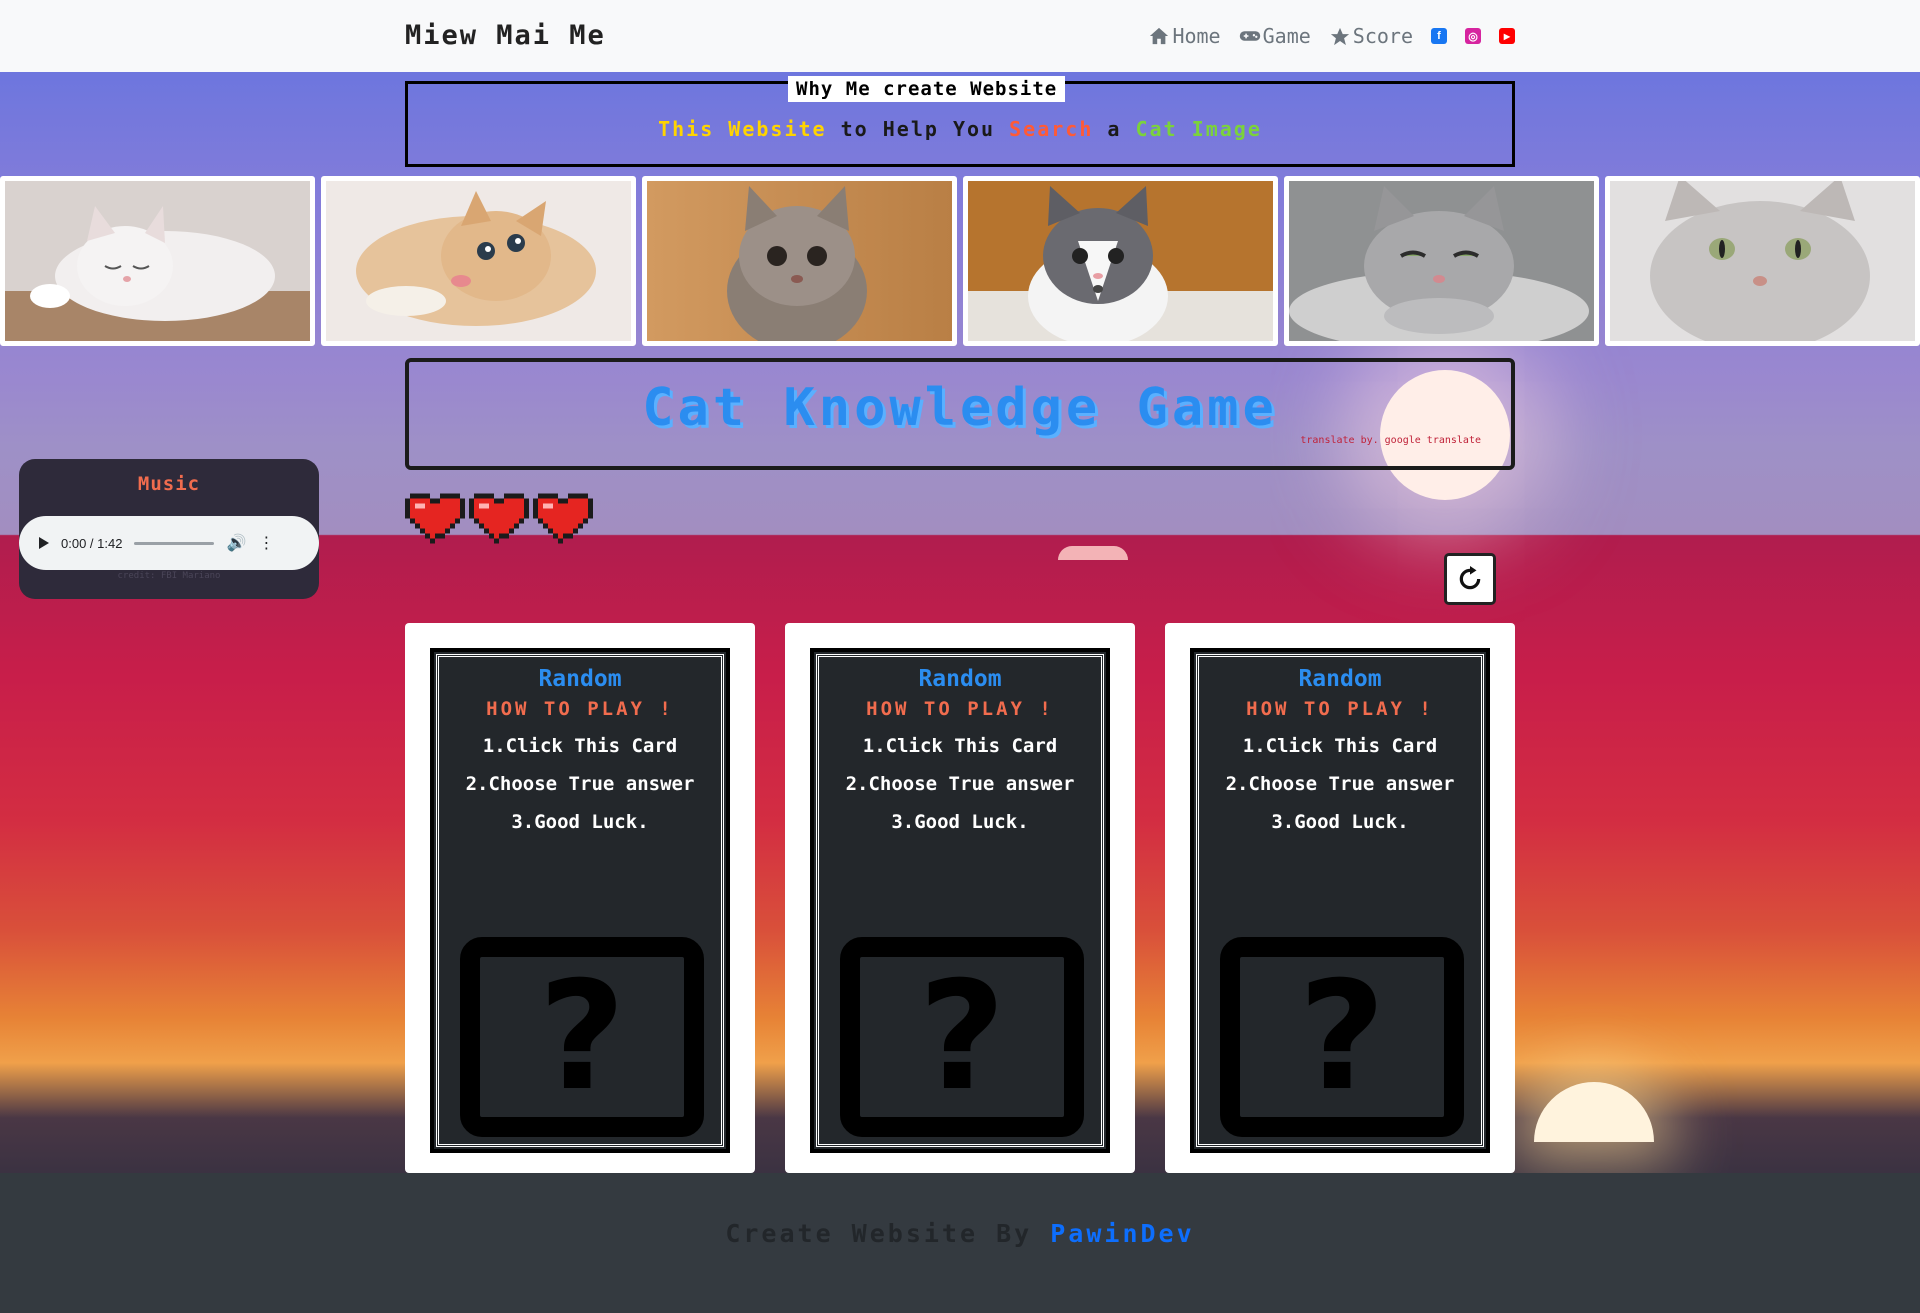 The width and height of the screenshot is (1920, 1313). Describe the element at coordinates (236, 543) in the screenshot. I see `volume-icon: 🔊` at that location.